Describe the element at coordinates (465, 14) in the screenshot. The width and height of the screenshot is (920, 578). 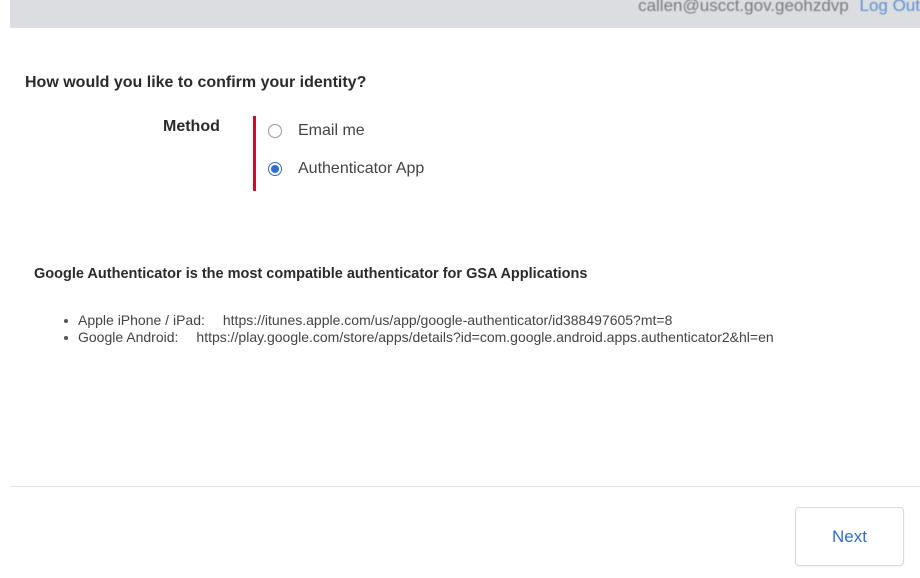
I see `top-header-bar: callen@uscct.gov.geohzdvp Log Out` at that location.